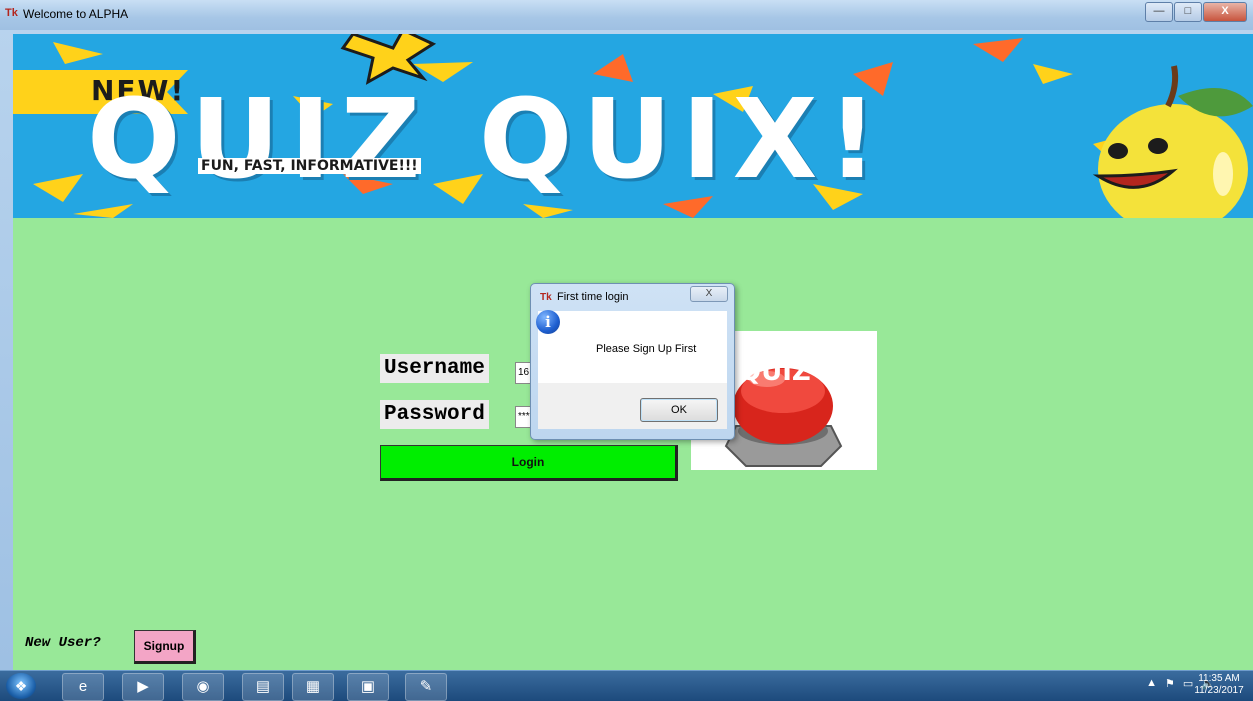 This screenshot has width=1253, height=701. I want to click on clock: 11:35 AM 11/23/2017, so click(1219, 685).